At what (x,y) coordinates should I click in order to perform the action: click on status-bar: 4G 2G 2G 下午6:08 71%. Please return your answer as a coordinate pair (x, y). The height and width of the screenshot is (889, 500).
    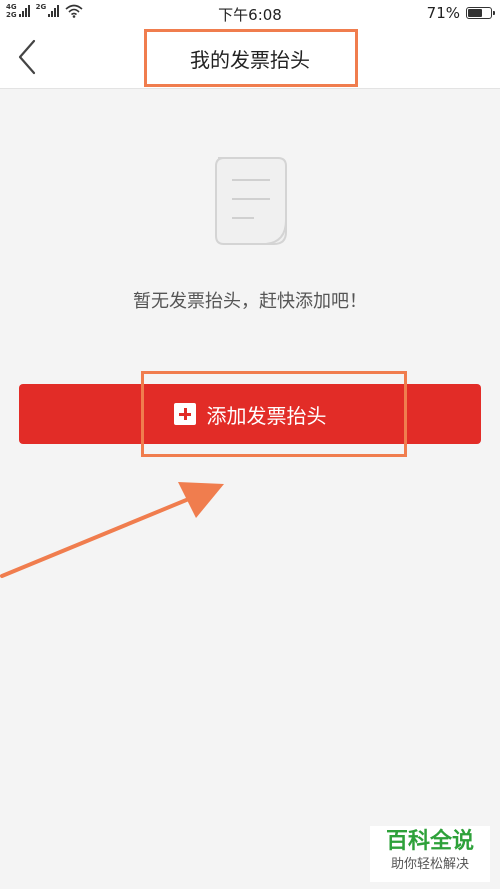
    Looking at the image, I should click on (250, 13).